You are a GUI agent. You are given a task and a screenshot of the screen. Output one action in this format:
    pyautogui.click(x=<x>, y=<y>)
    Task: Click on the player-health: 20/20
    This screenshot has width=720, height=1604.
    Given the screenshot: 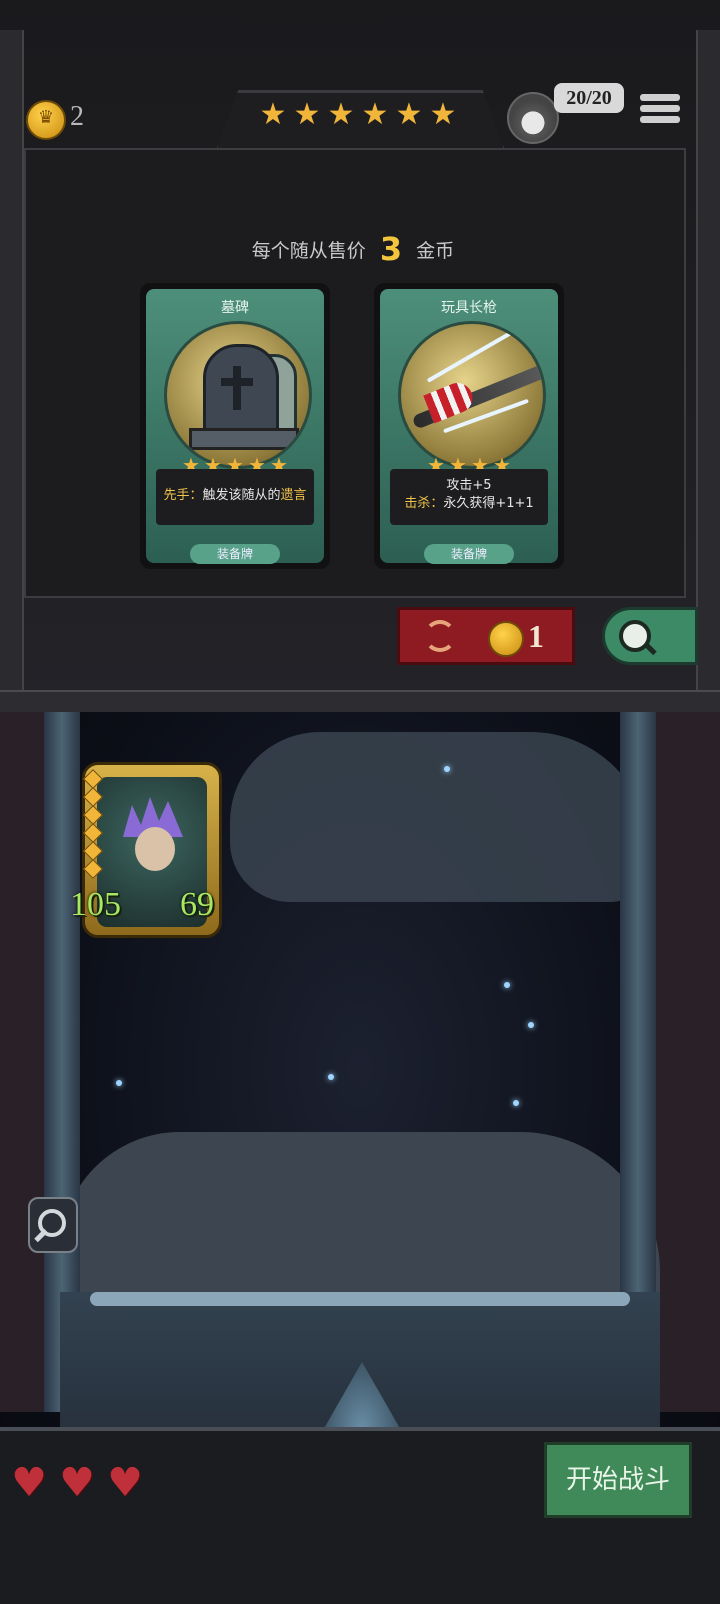 What is the action you would take?
    pyautogui.click(x=589, y=98)
    